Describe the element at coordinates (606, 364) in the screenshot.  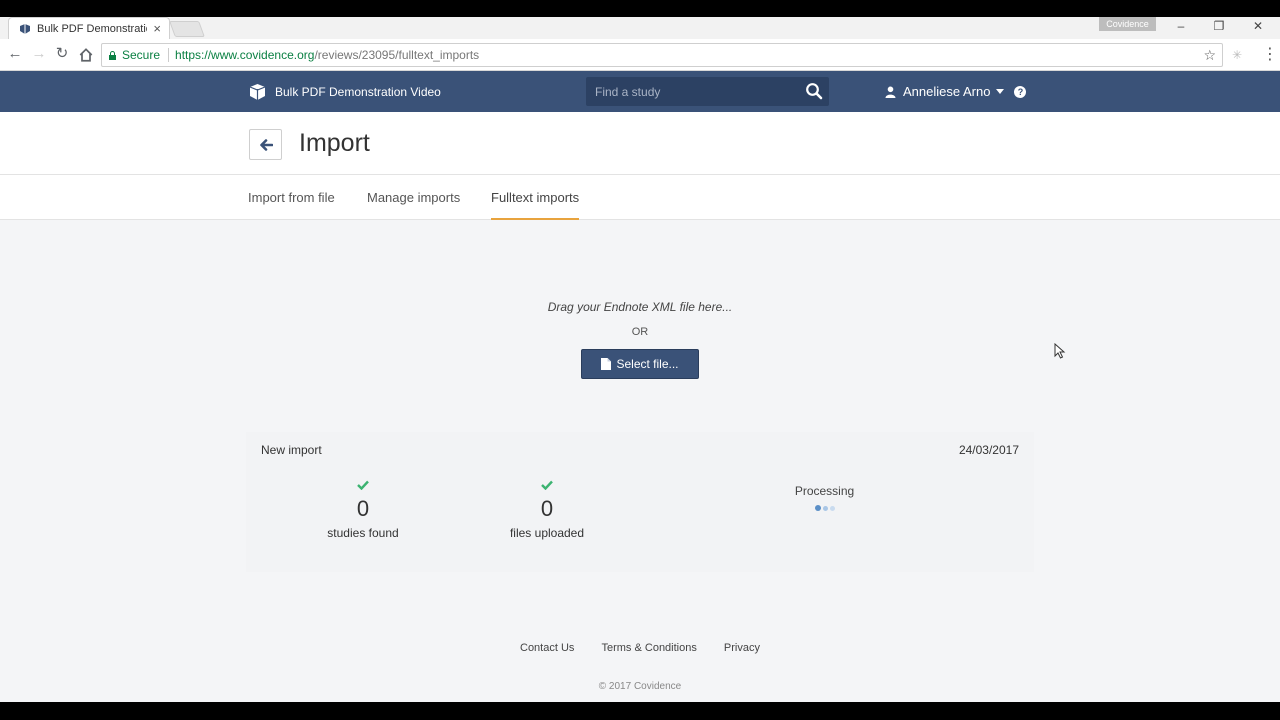
I see `file-icon` at that location.